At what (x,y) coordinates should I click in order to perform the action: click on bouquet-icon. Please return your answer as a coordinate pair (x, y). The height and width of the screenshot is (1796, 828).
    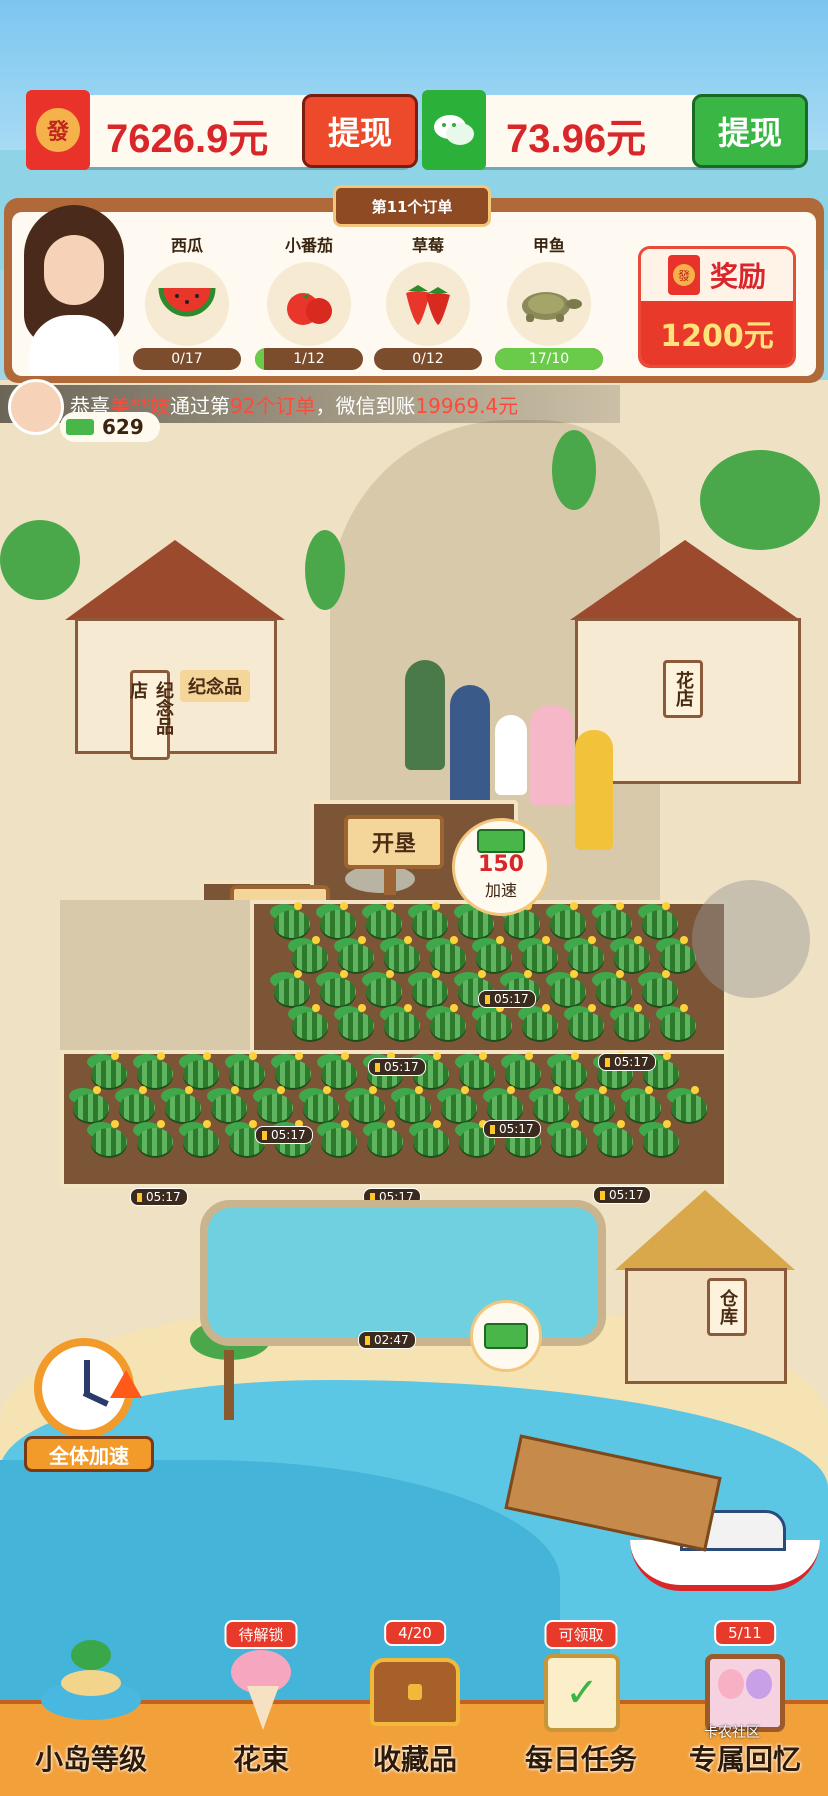
    Looking at the image, I should click on (261, 1690).